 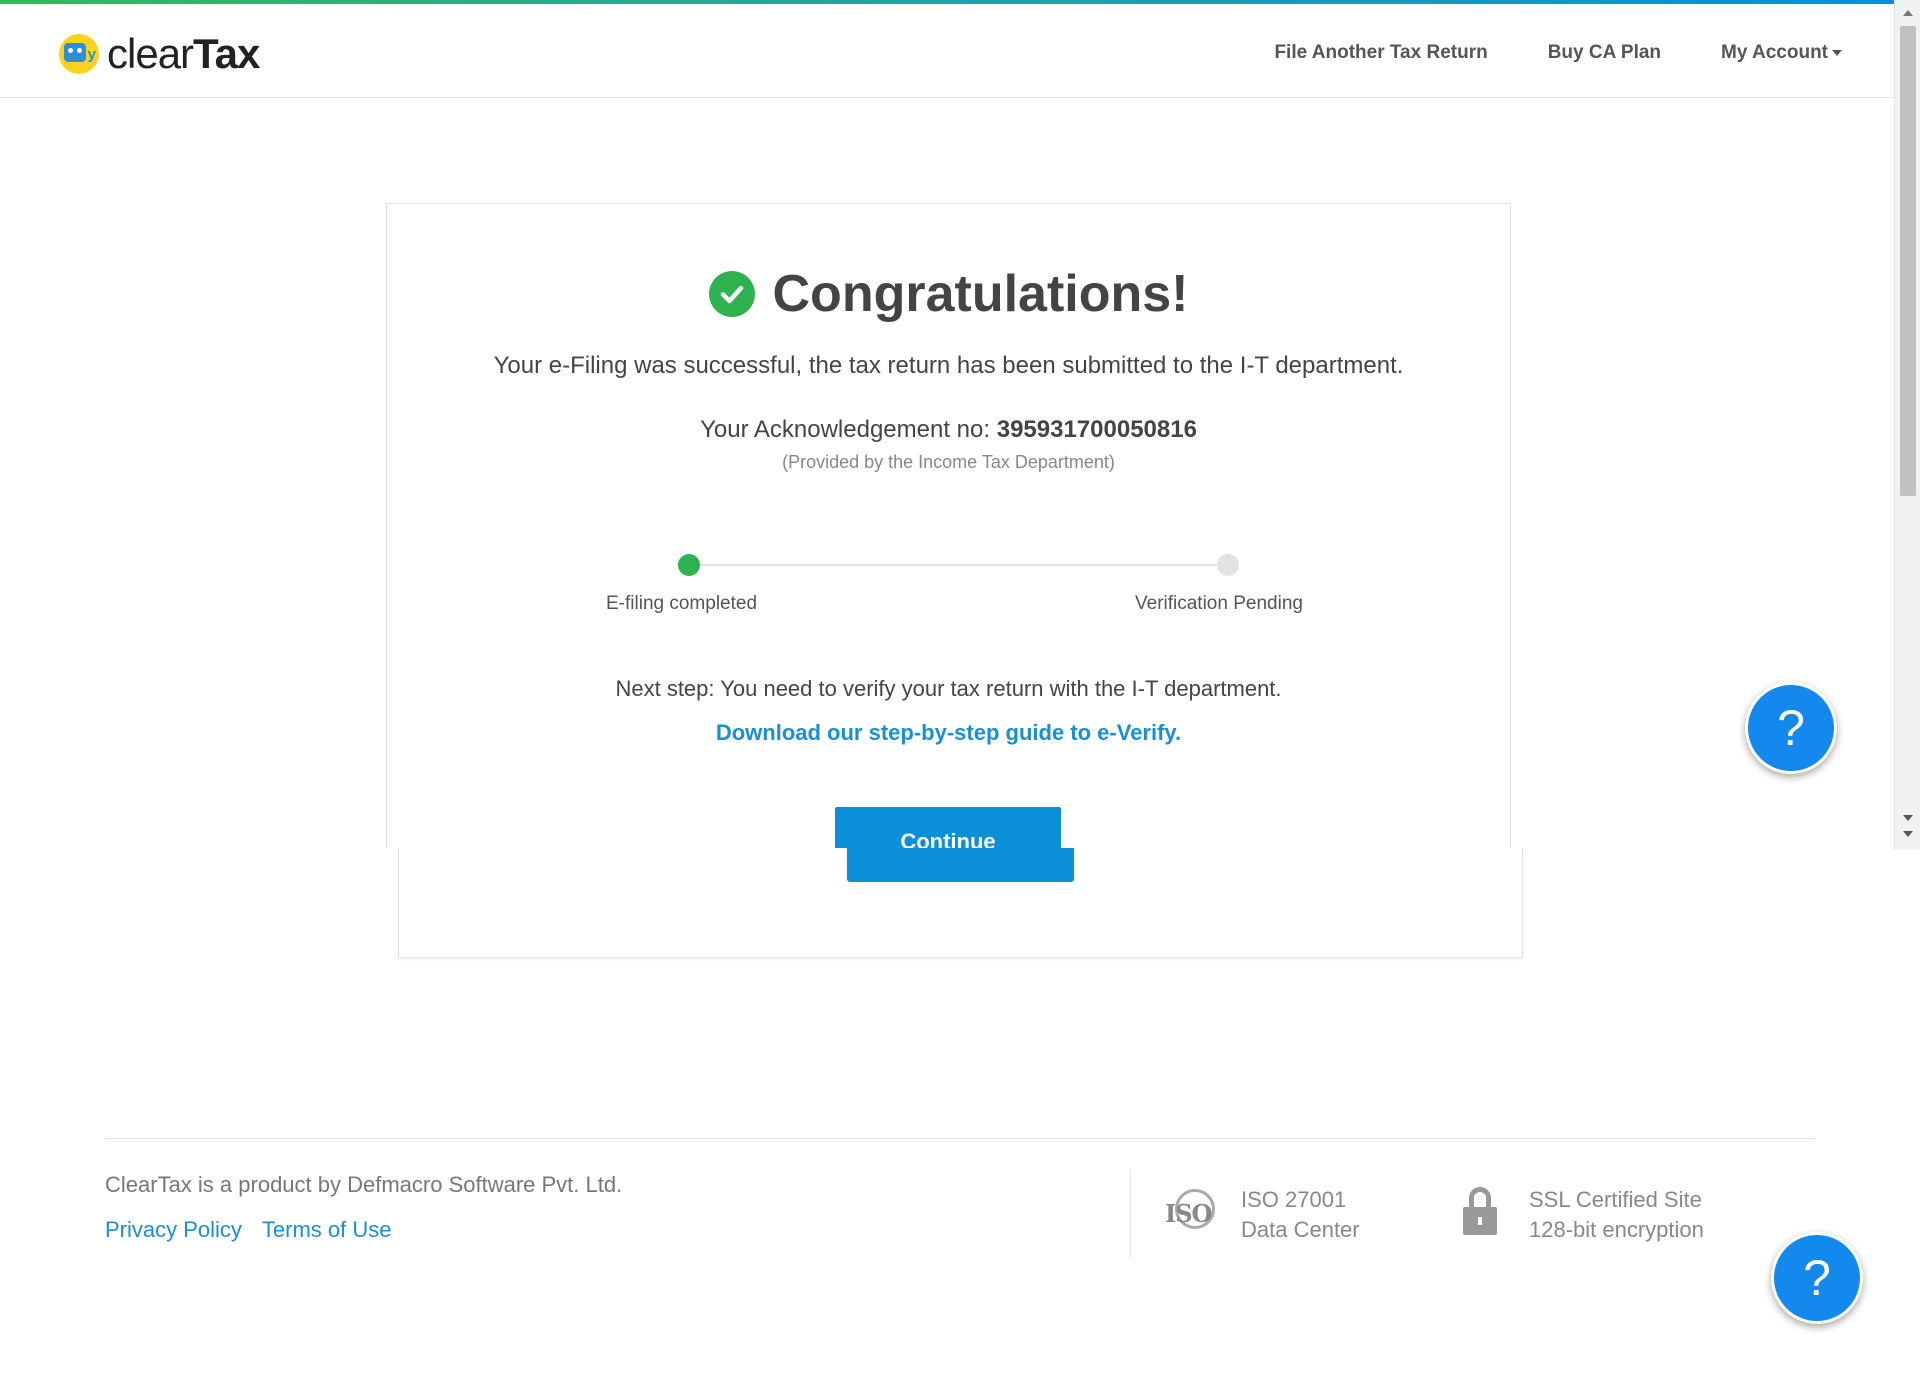 I want to click on footer-divider, so click(x=960, y=1138).